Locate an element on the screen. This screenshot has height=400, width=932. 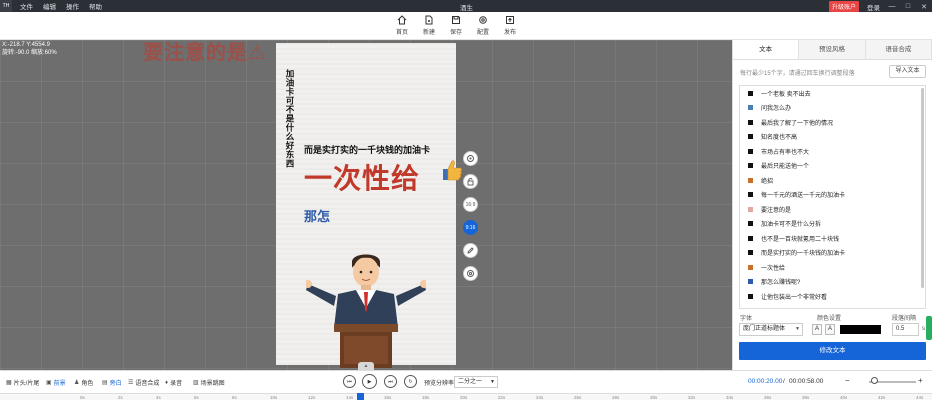
text-line-item: 知名度也不高 is located at coordinates (832, 137).